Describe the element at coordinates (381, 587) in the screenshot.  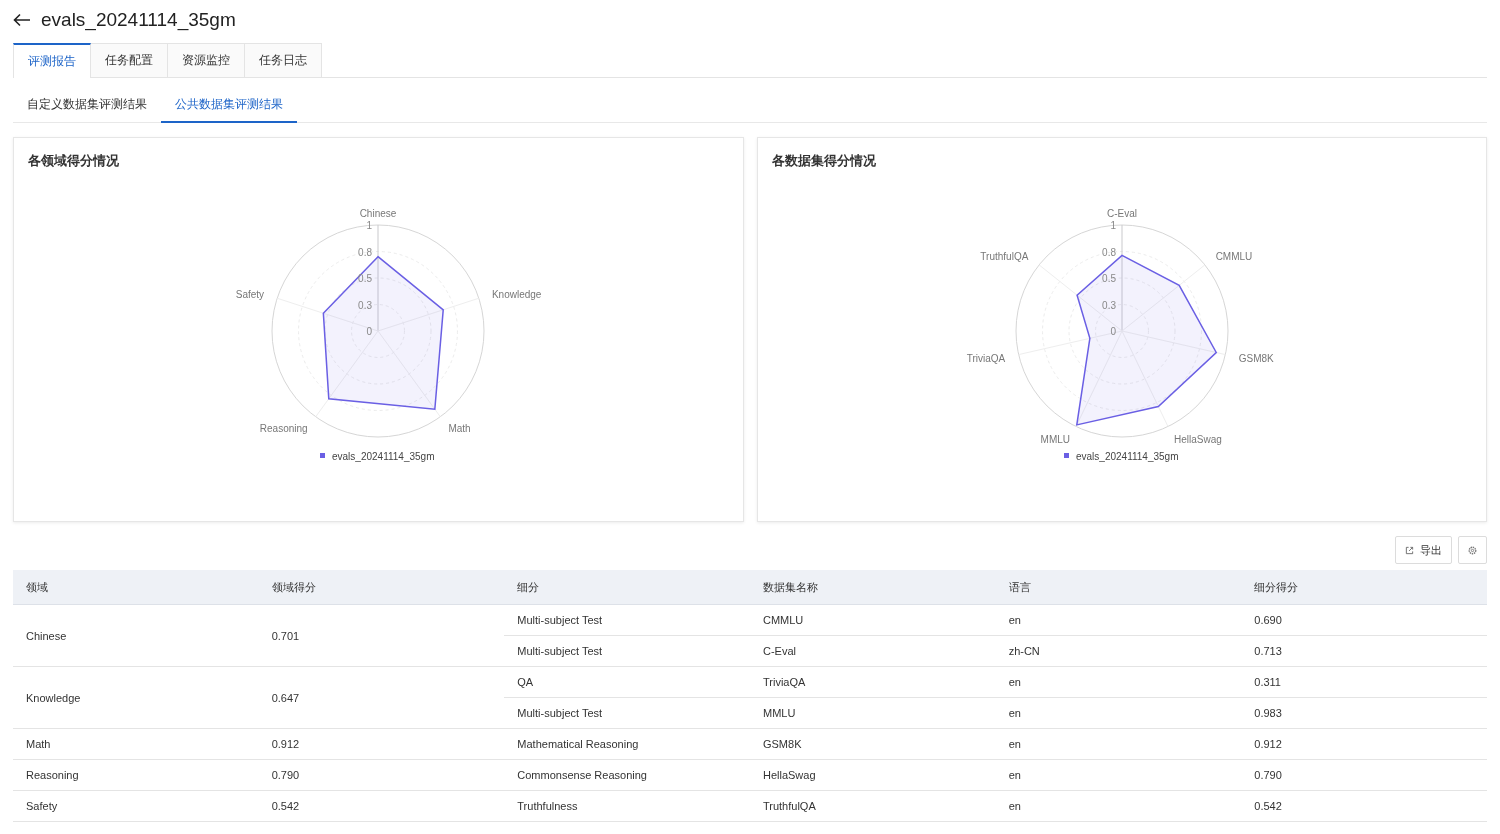
I see `column-header: 领域得分` at that location.